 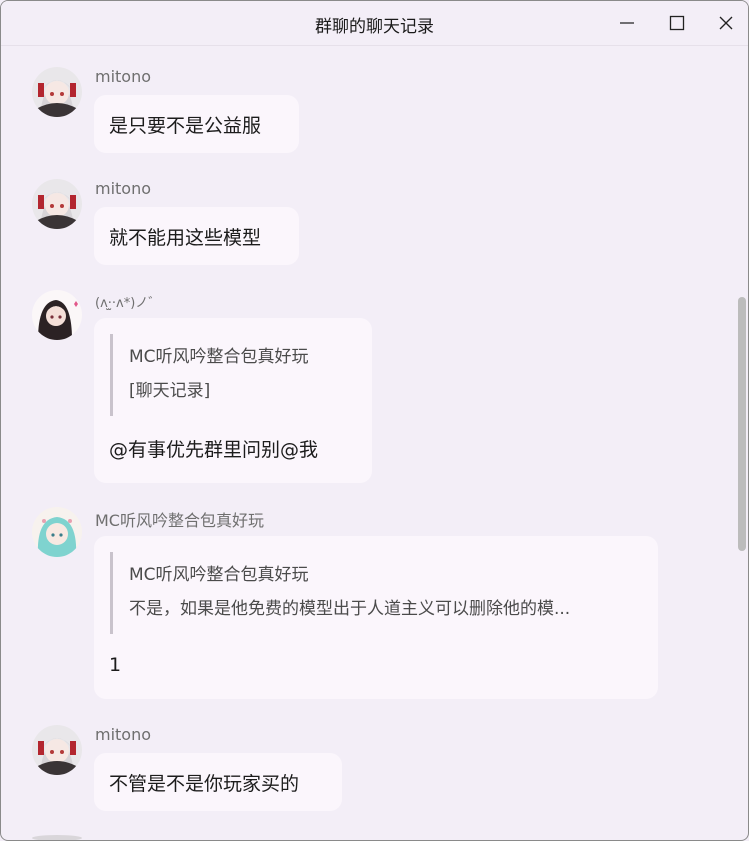 I want to click on scrollbar-thumb, so click(x=742, y=424).